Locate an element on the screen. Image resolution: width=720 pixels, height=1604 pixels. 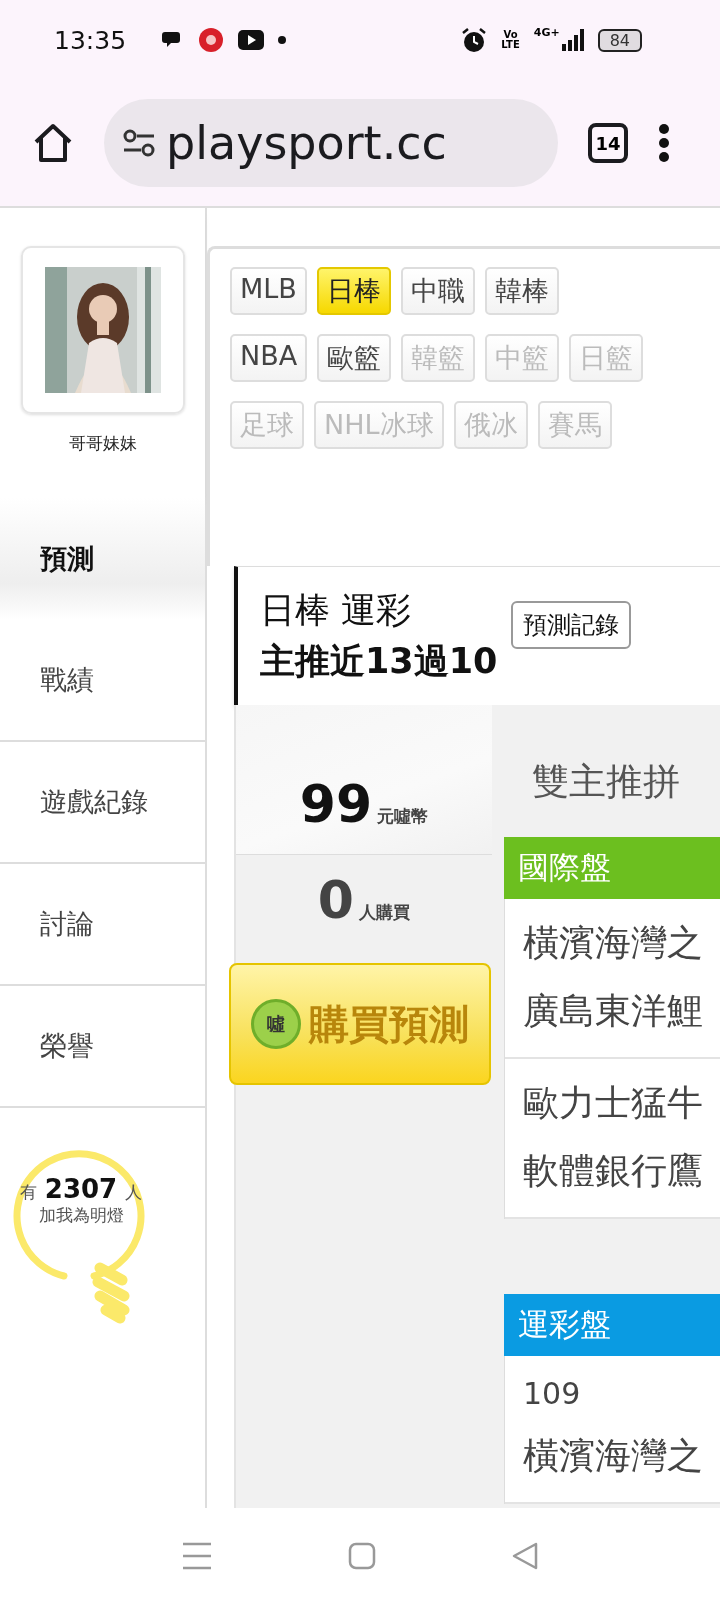
team-name: 歐力士猛牛 is located at coordinates (613, 1103).